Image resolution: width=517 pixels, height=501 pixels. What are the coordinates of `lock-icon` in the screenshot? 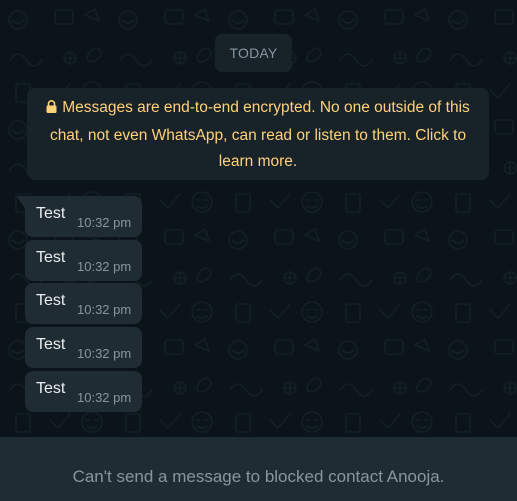 It's located at (51, 109).